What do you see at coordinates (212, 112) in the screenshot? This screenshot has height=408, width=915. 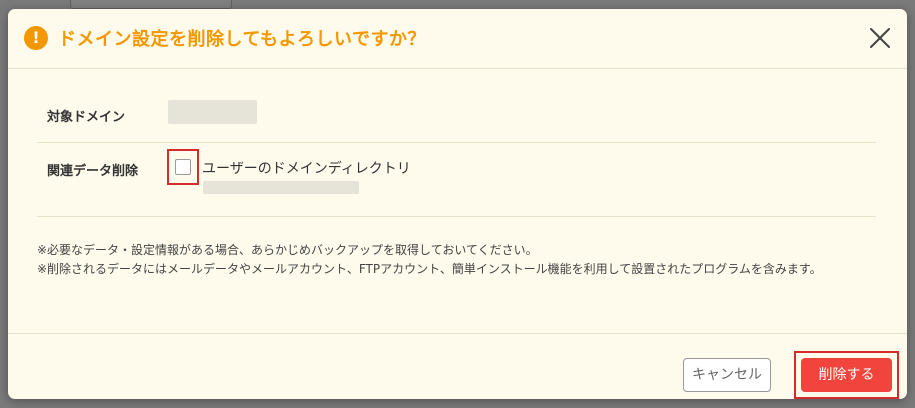 I see `target-domain-value-masked` at bounding box center [212, 112].